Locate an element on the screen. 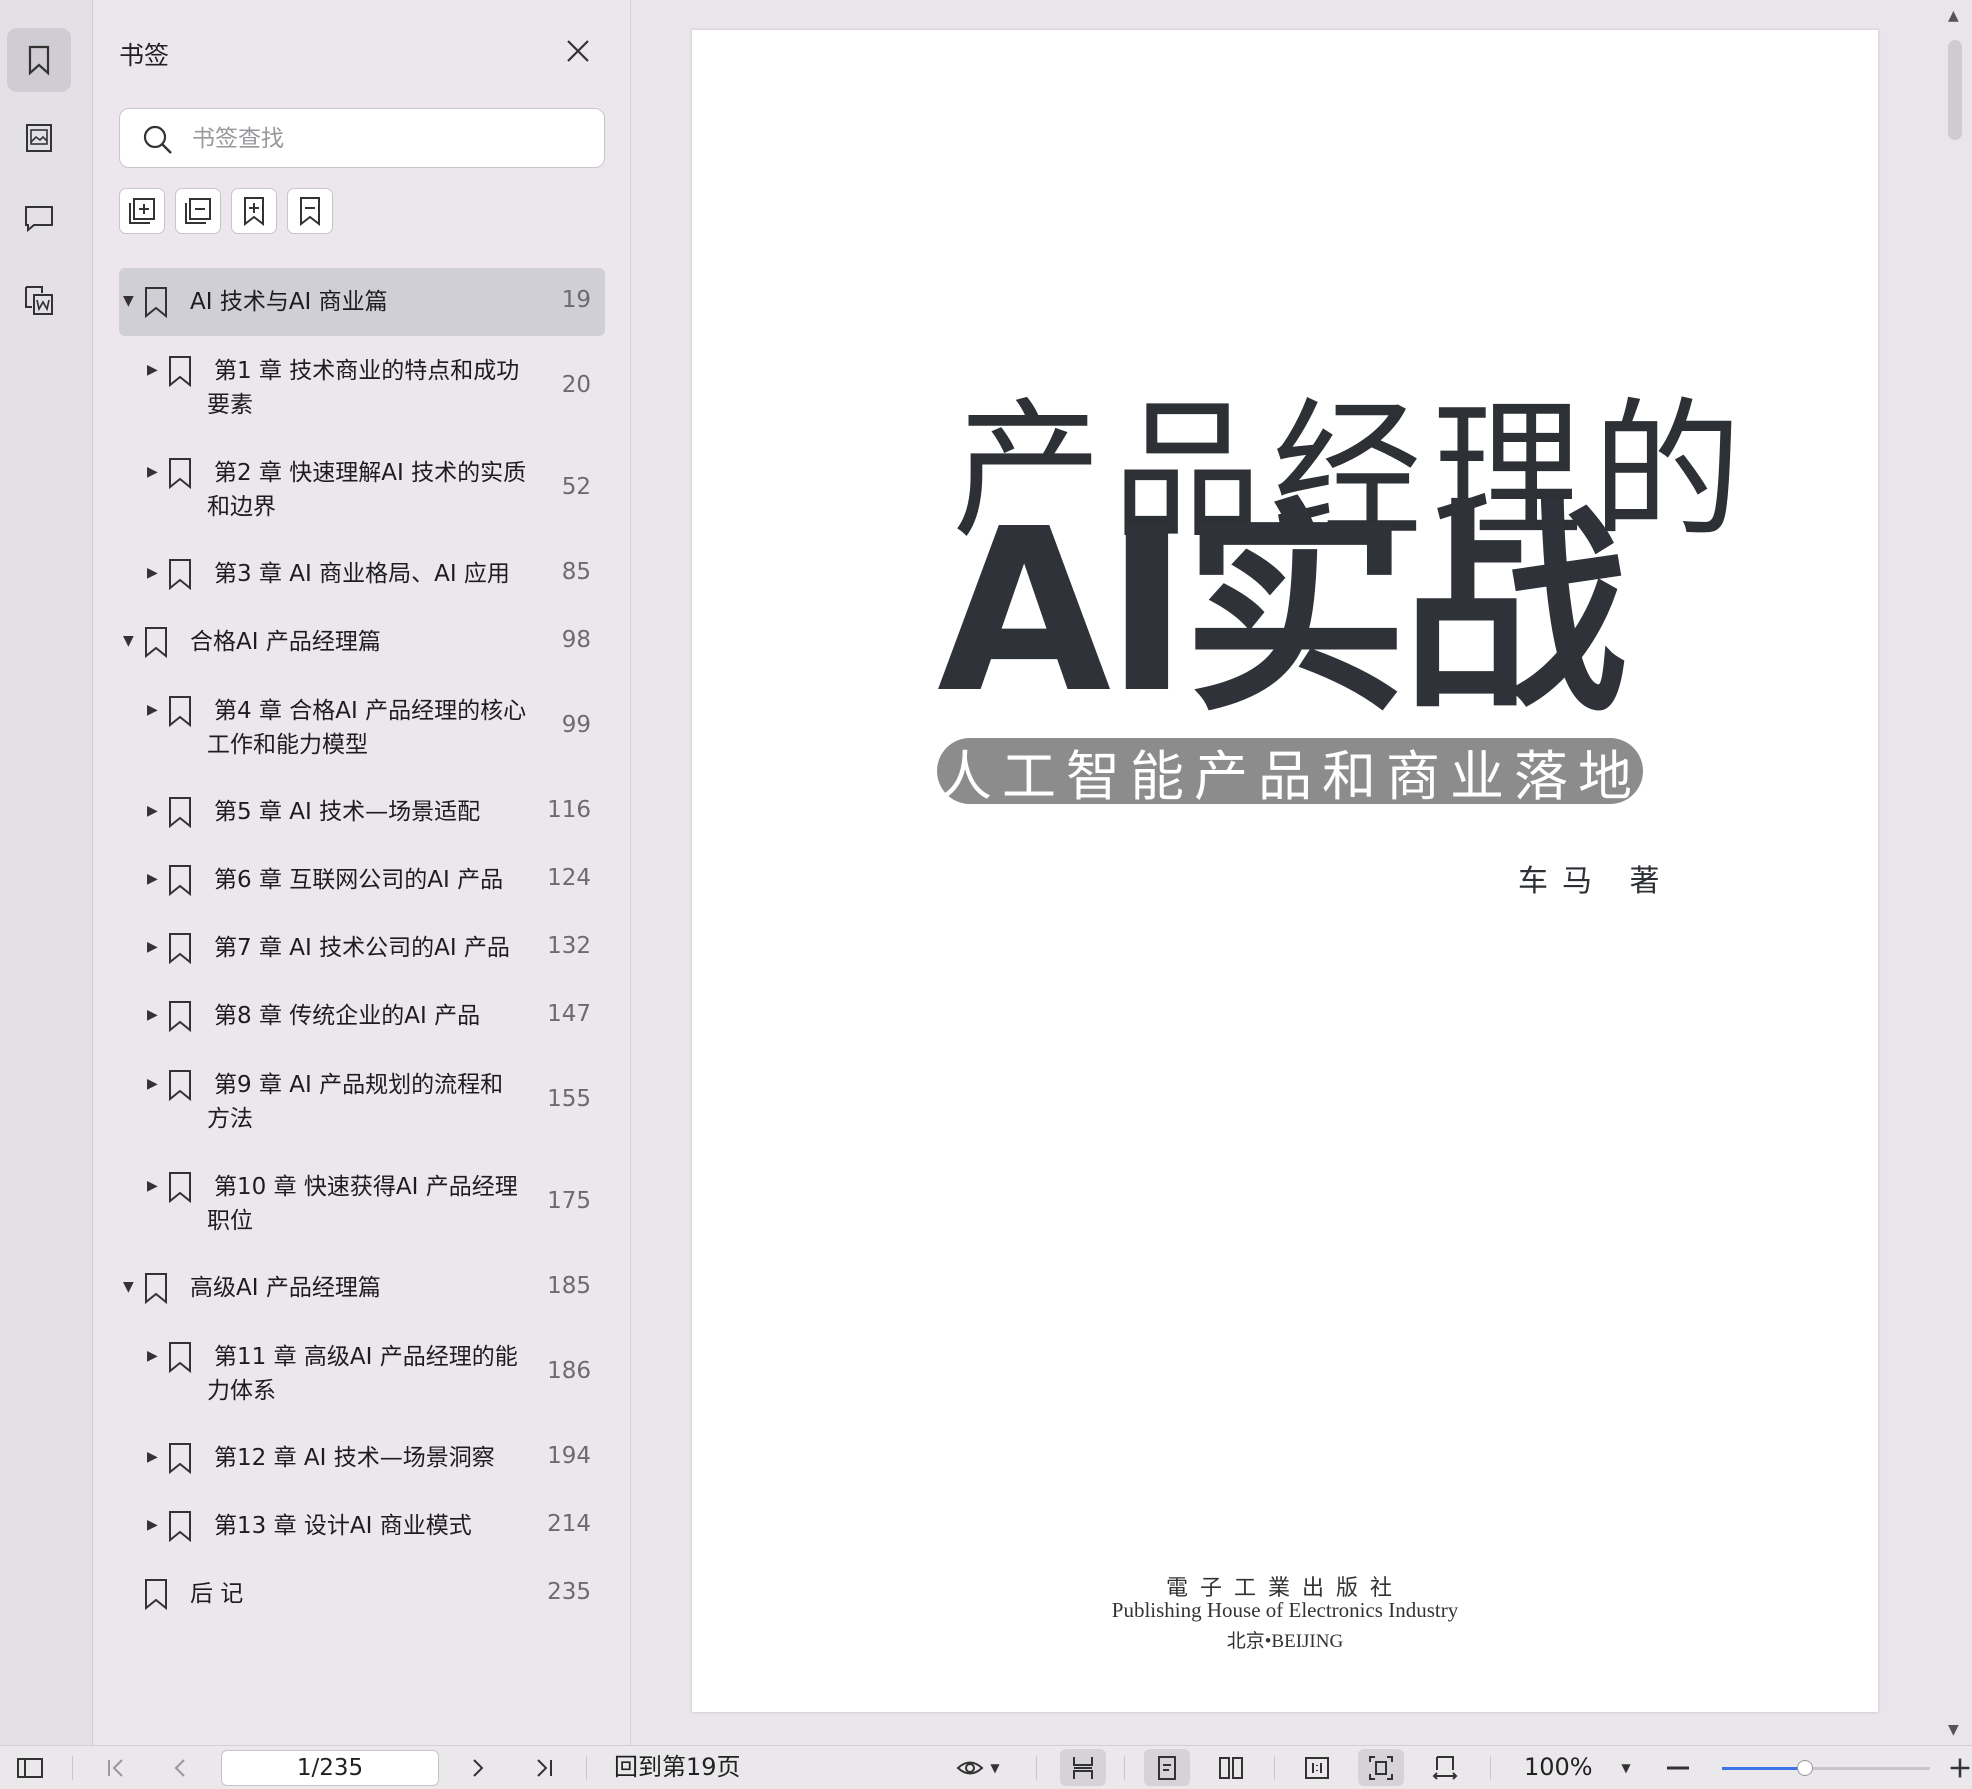 Image resolution: width=1972 pixels, height=1789 pixels. vertical-scrollbar: ▲ ▼ is located at coordinates (1956, 872).